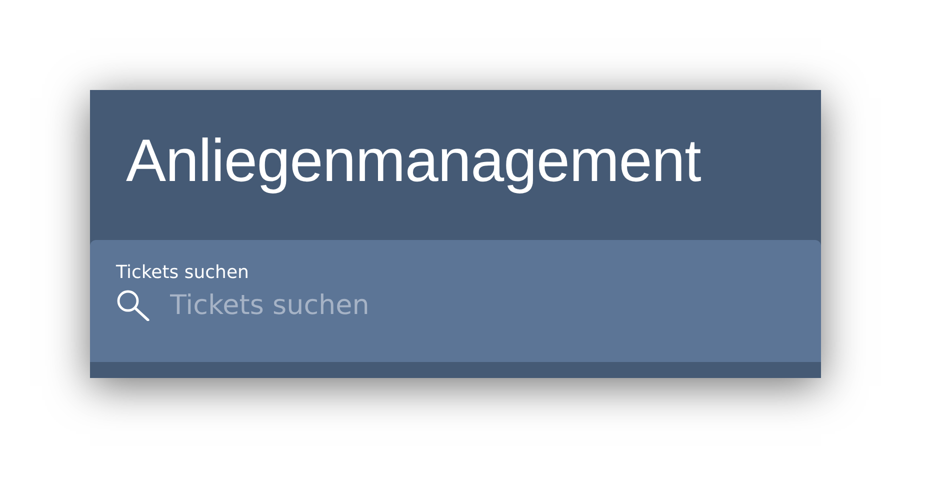 This screenshot has width=927, height=481. Describe the element at coordinates (370, 305) in the screenshot. I see `search-field: Tickets suchen` at that location.